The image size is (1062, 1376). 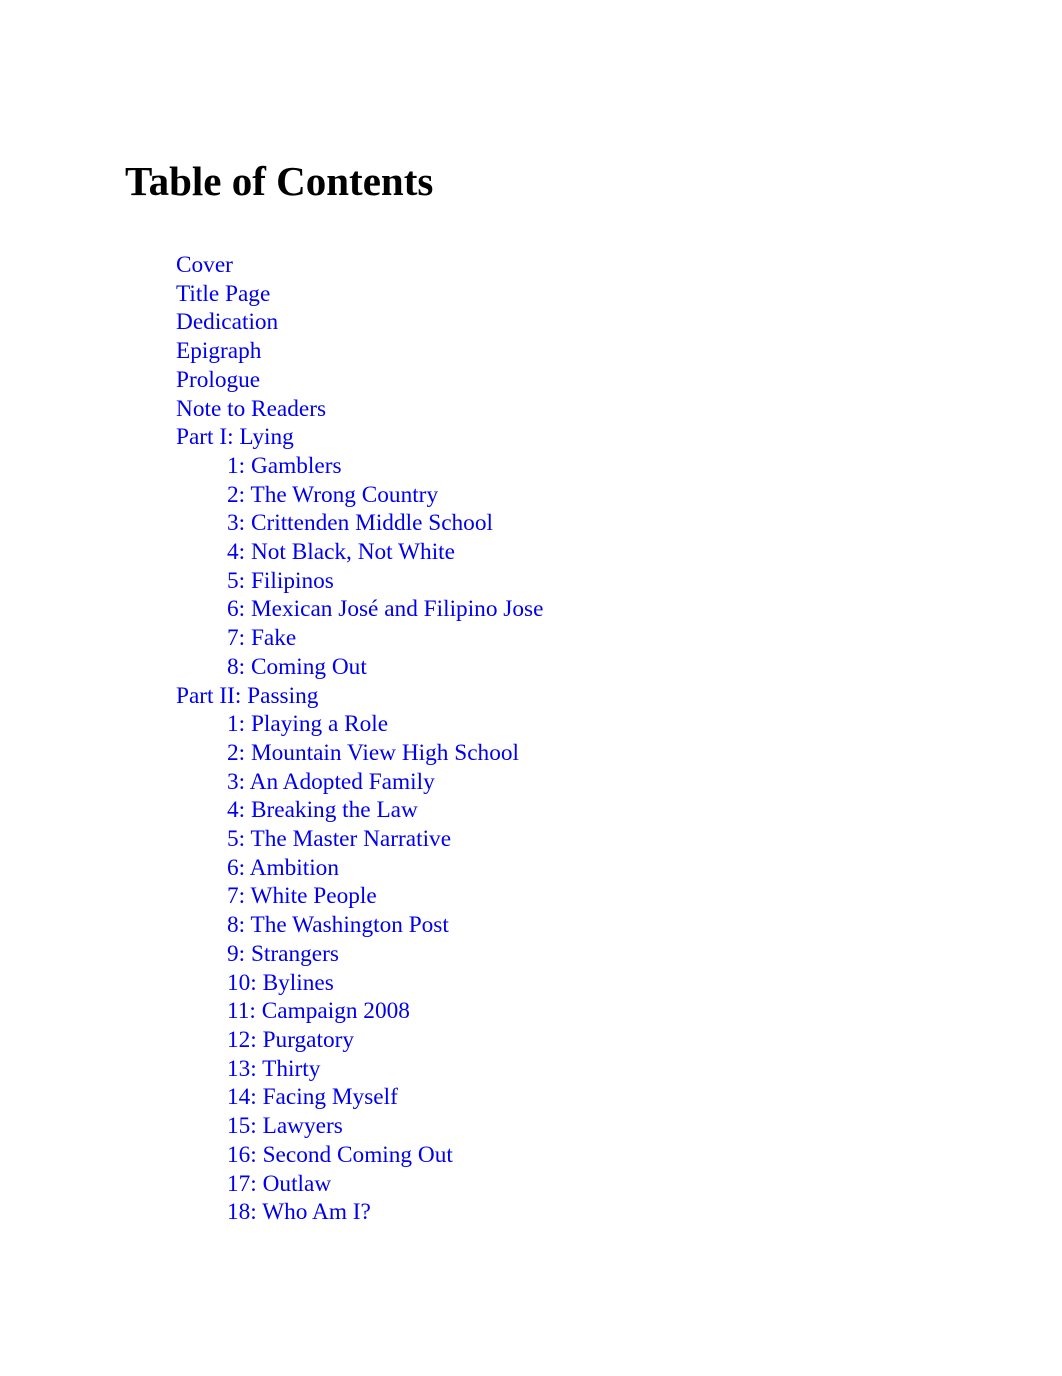 What do you see at coordinates (576, 782) in the screenshot?
I see `toc-entry: 3: An Adopted Family` at bounding box center [576, 782].